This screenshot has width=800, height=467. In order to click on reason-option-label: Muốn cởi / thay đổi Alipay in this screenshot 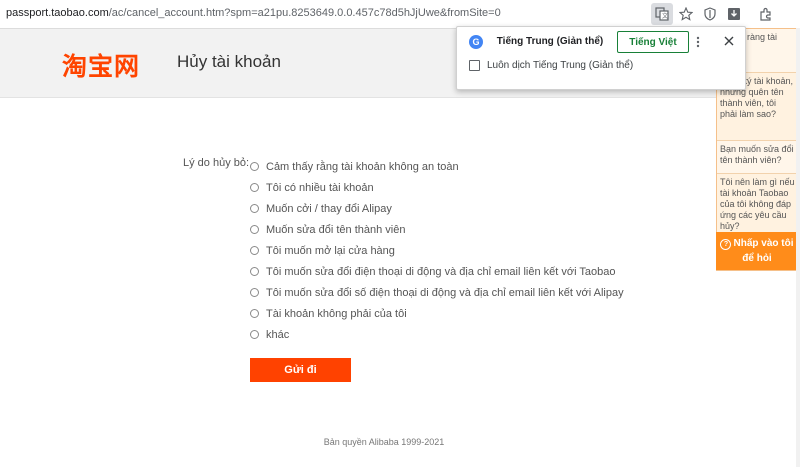, I will do `click(329, 208)`.